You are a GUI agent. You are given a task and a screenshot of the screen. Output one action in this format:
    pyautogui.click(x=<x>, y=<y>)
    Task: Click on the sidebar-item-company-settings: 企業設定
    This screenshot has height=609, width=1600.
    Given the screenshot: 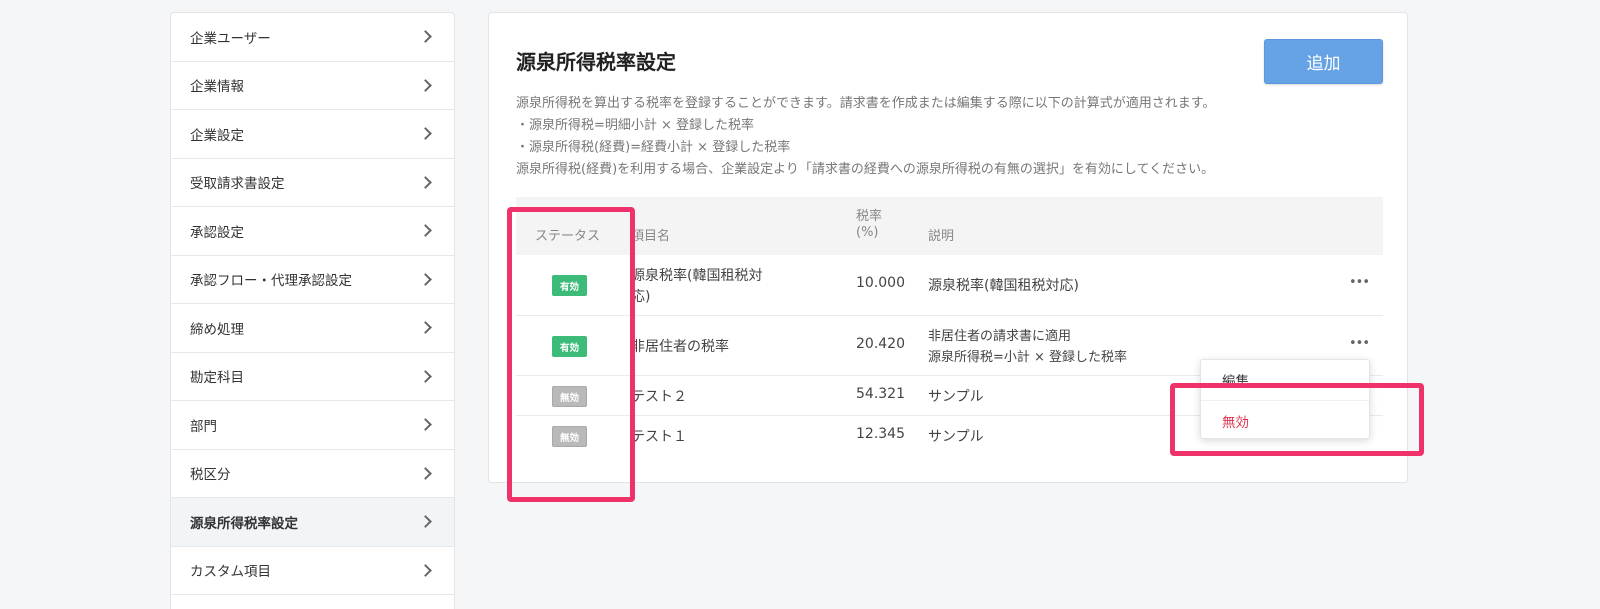 What is the action you would take?
    pyautogui.click(x=312, y=134)
    